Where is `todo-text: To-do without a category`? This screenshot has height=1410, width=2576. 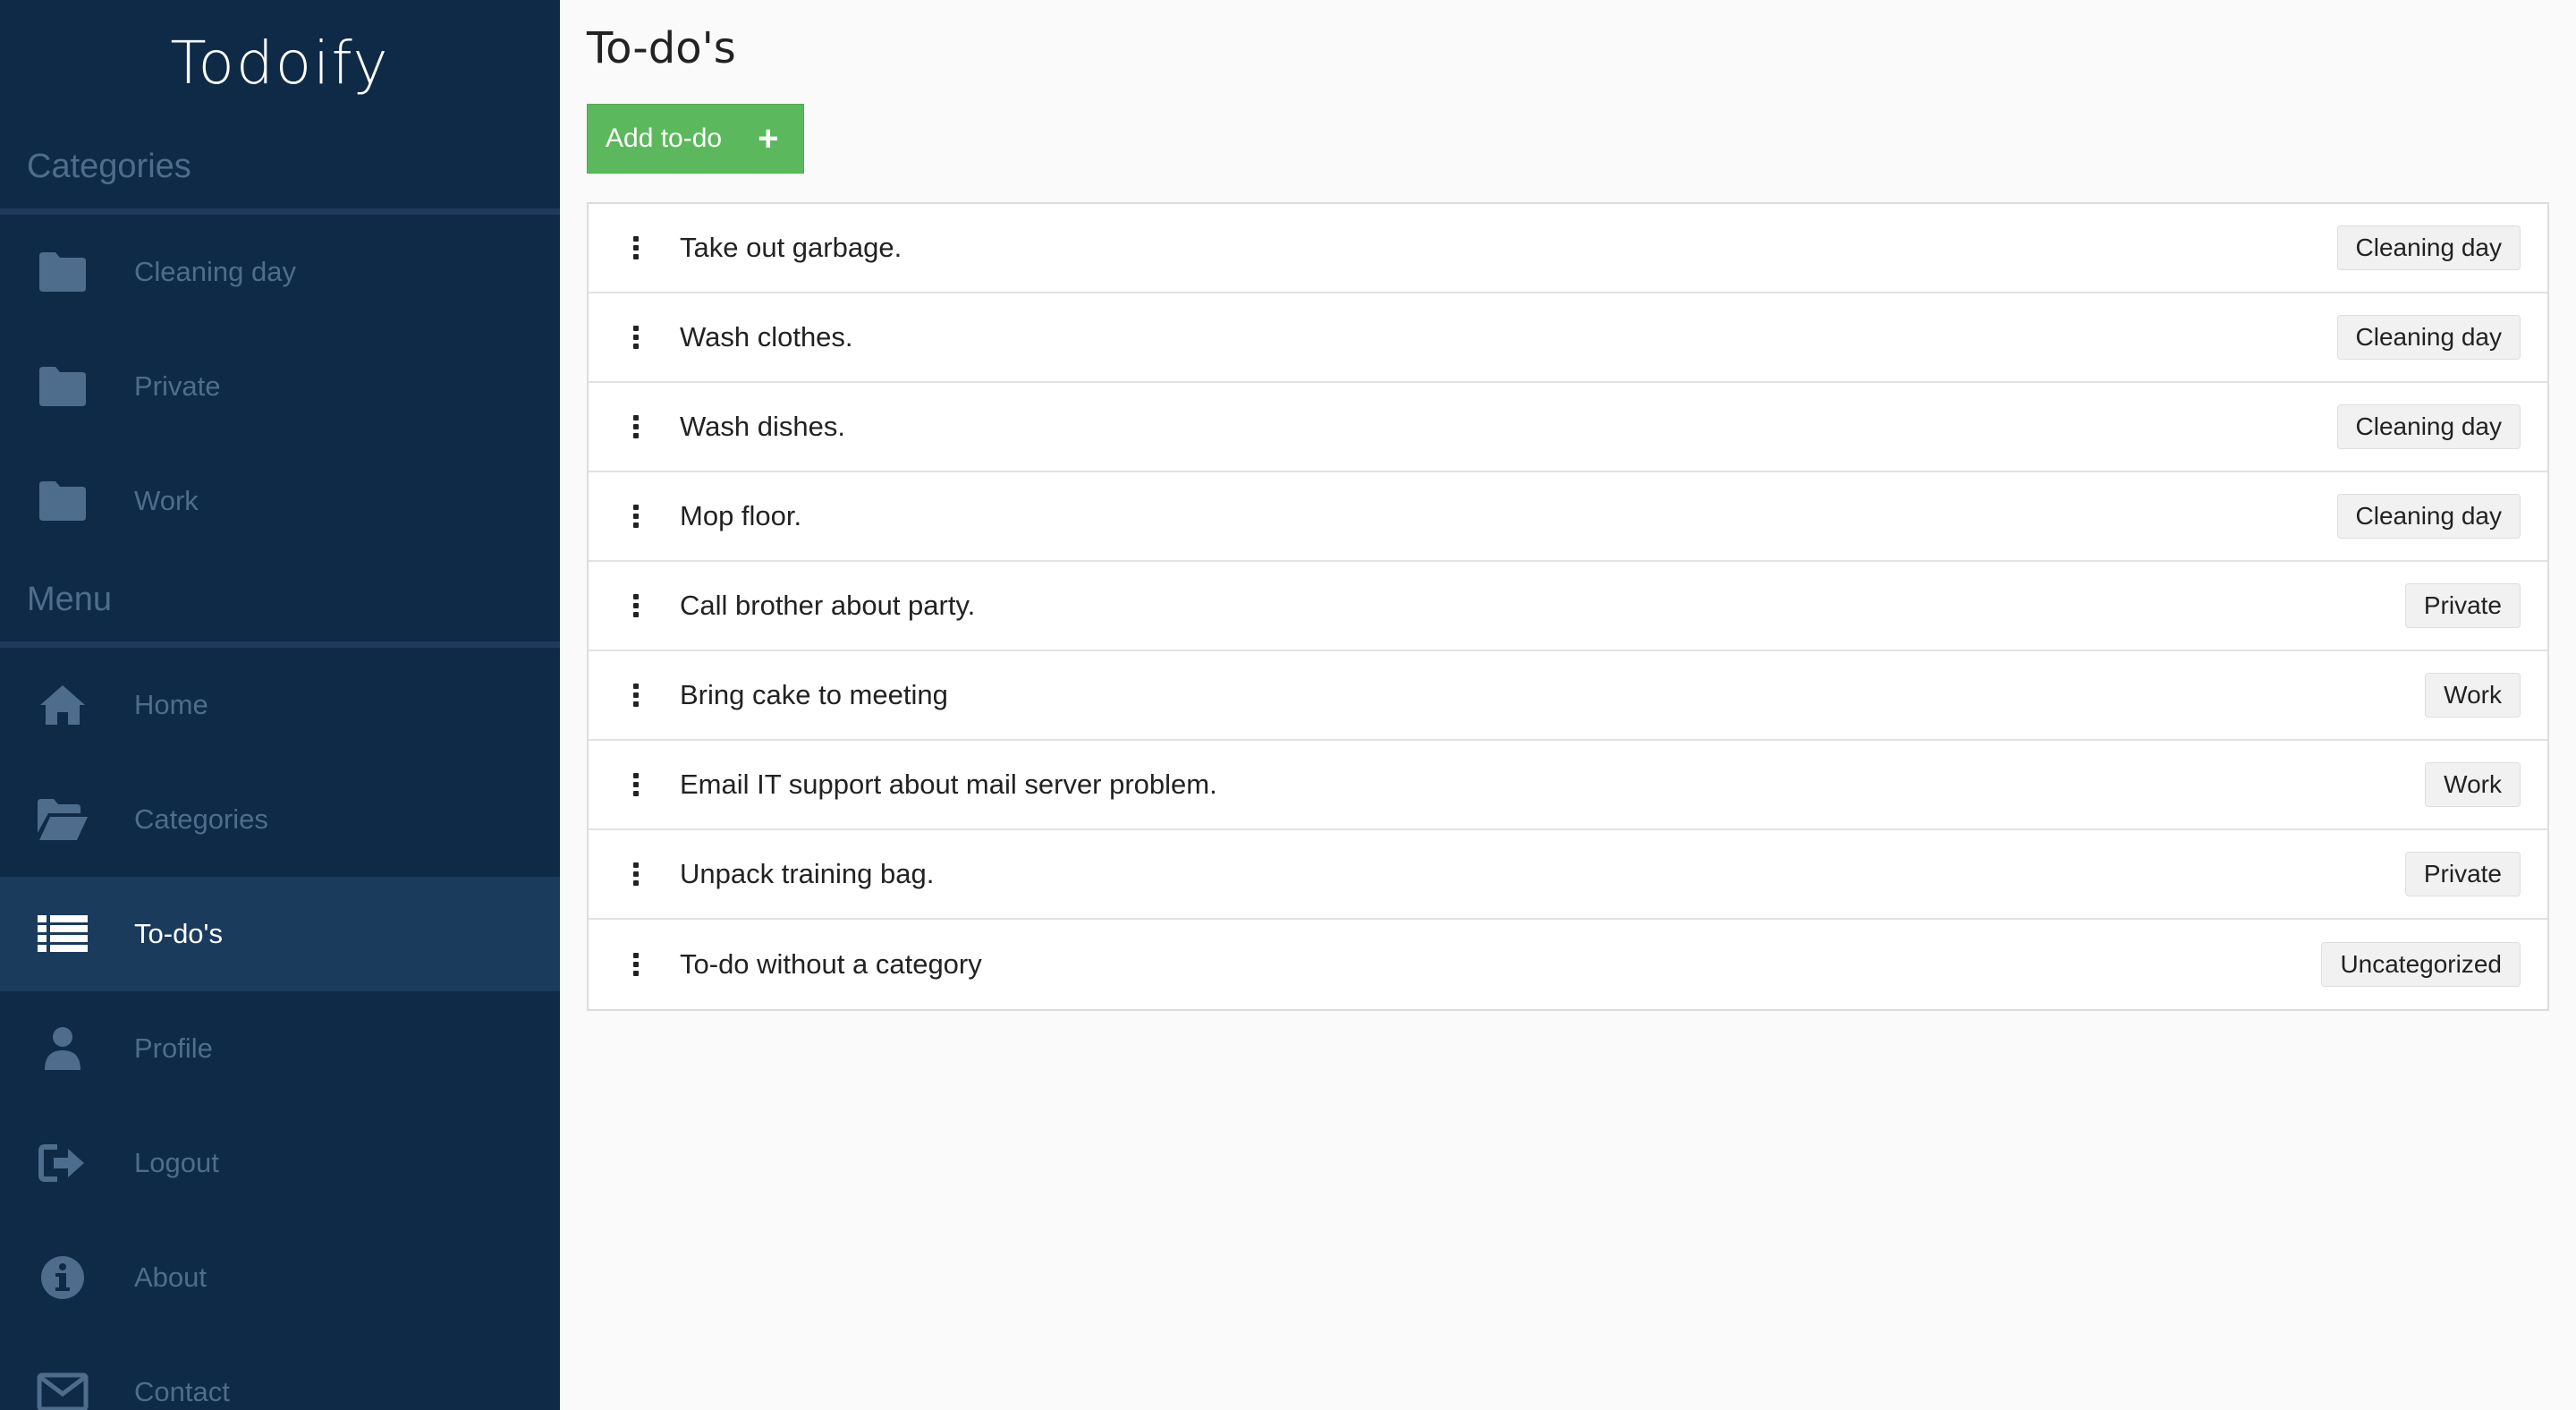 todo-text: To-do without a category is located at coordinates (831, 964).